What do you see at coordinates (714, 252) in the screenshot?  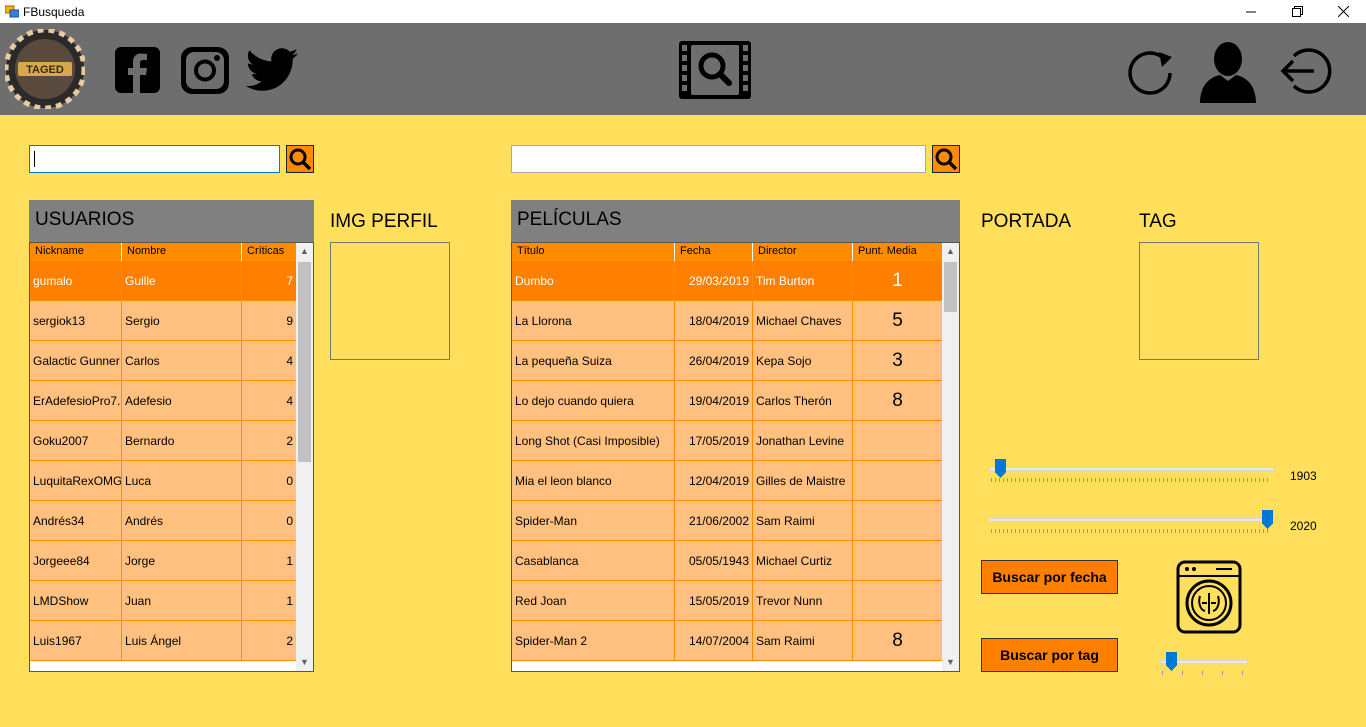 I see `column-header-fecha: Fecha` at bounding box center [714, 252].